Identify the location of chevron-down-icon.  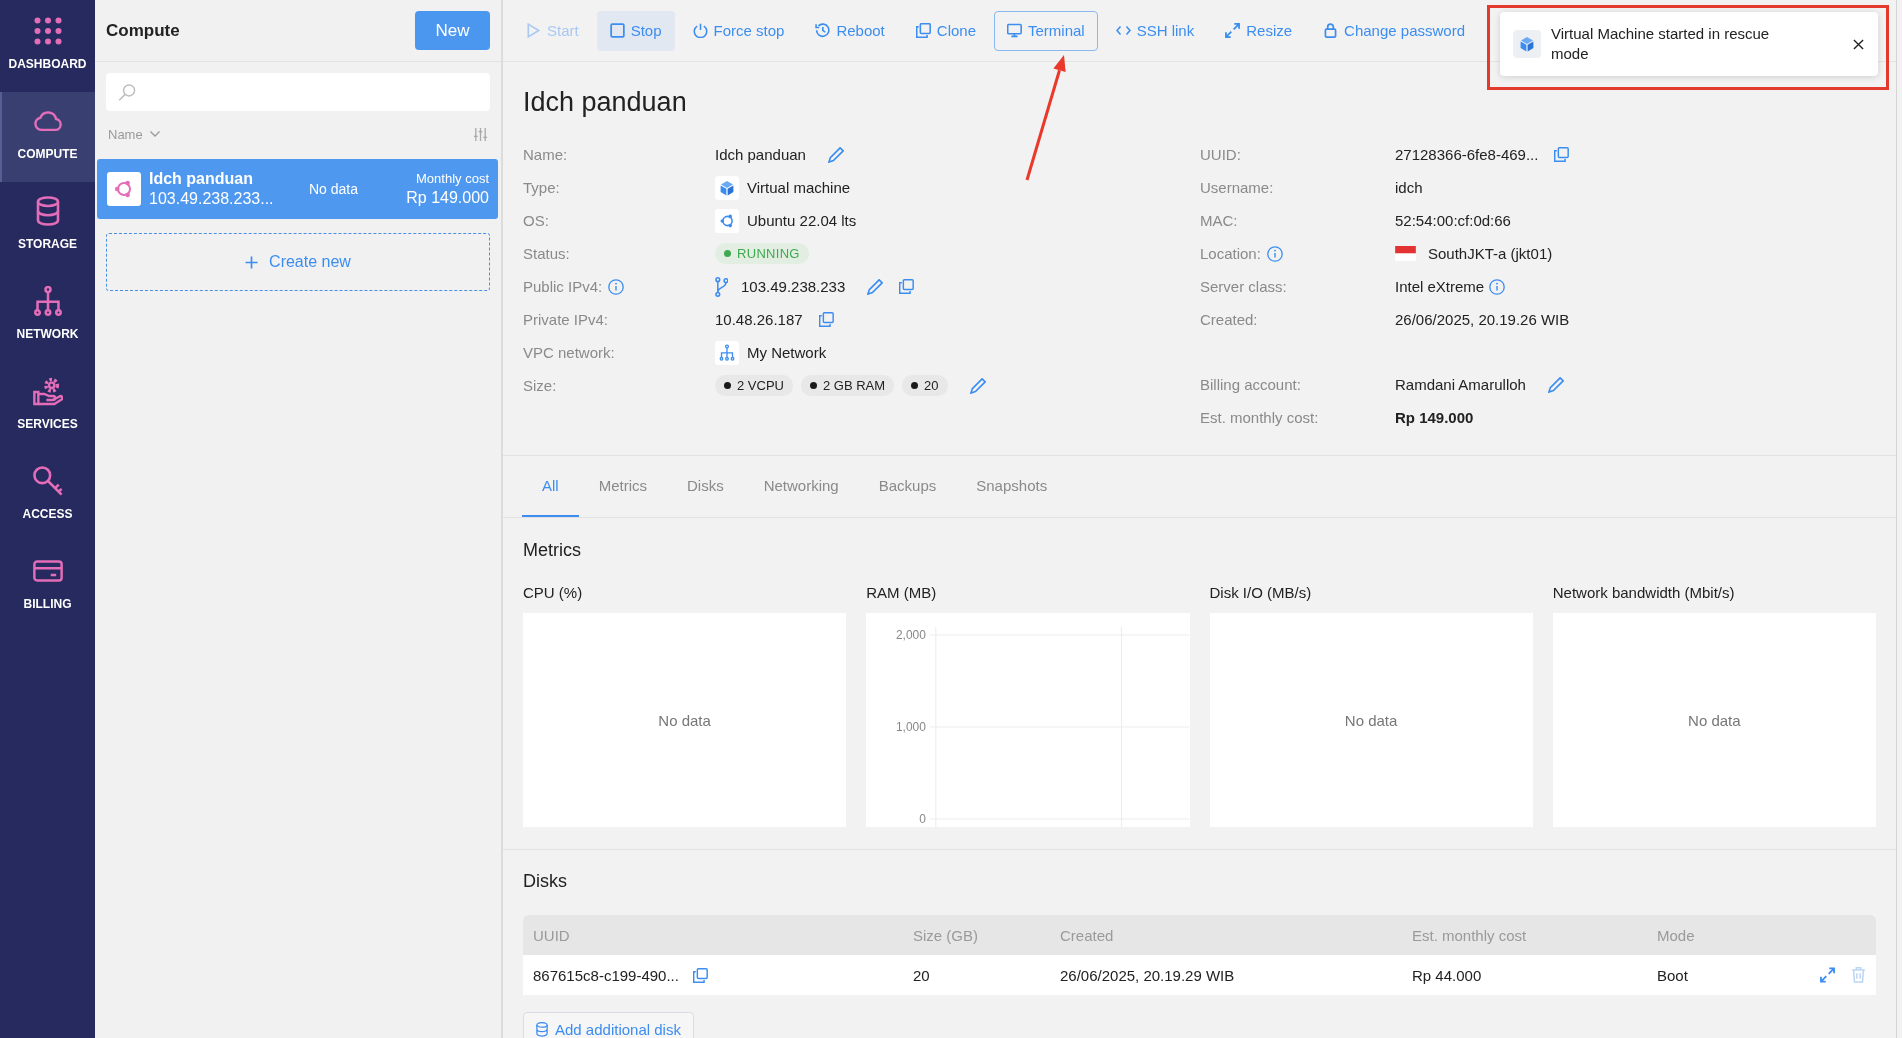
(154, 134).